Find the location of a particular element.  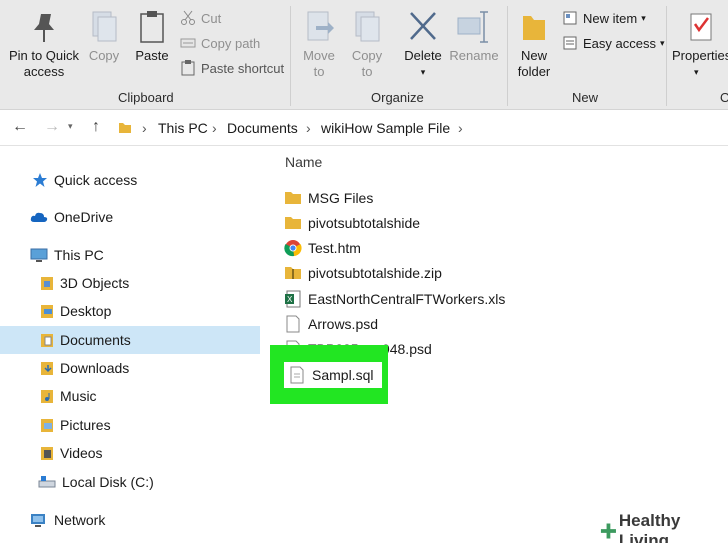

breadcrumb-wikihow-sample-file: wikiHow Sample File is located at coordinates (385, 128).